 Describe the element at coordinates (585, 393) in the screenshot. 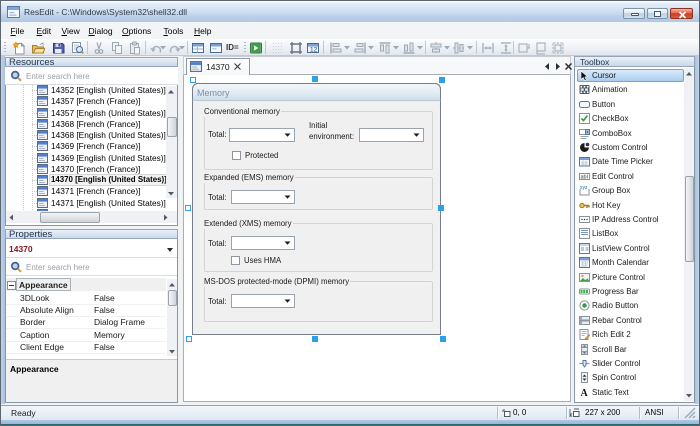

I see `svg-text: A` at that location.